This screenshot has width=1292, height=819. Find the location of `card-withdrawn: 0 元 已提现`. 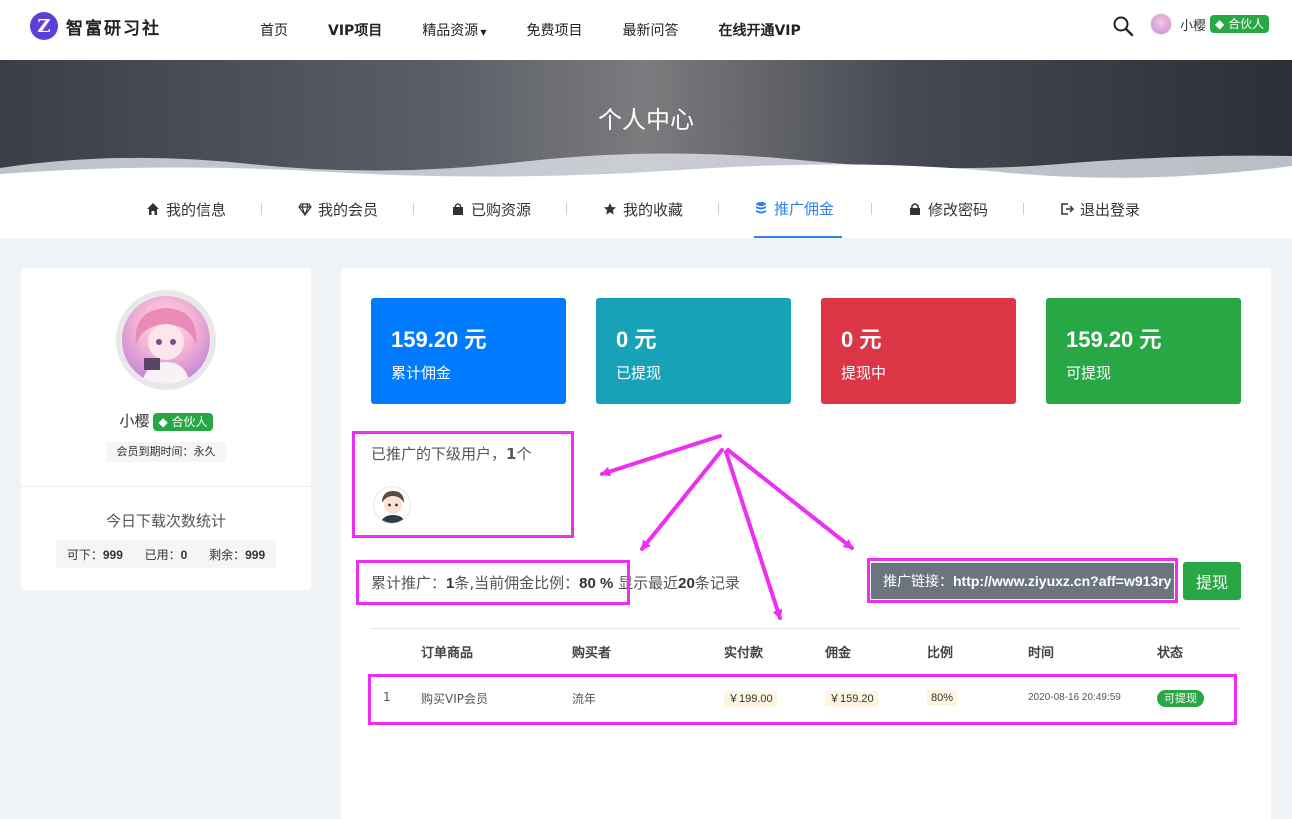

card-withdrawn: 0 元 已提现 is located at coordinates (693, 351).